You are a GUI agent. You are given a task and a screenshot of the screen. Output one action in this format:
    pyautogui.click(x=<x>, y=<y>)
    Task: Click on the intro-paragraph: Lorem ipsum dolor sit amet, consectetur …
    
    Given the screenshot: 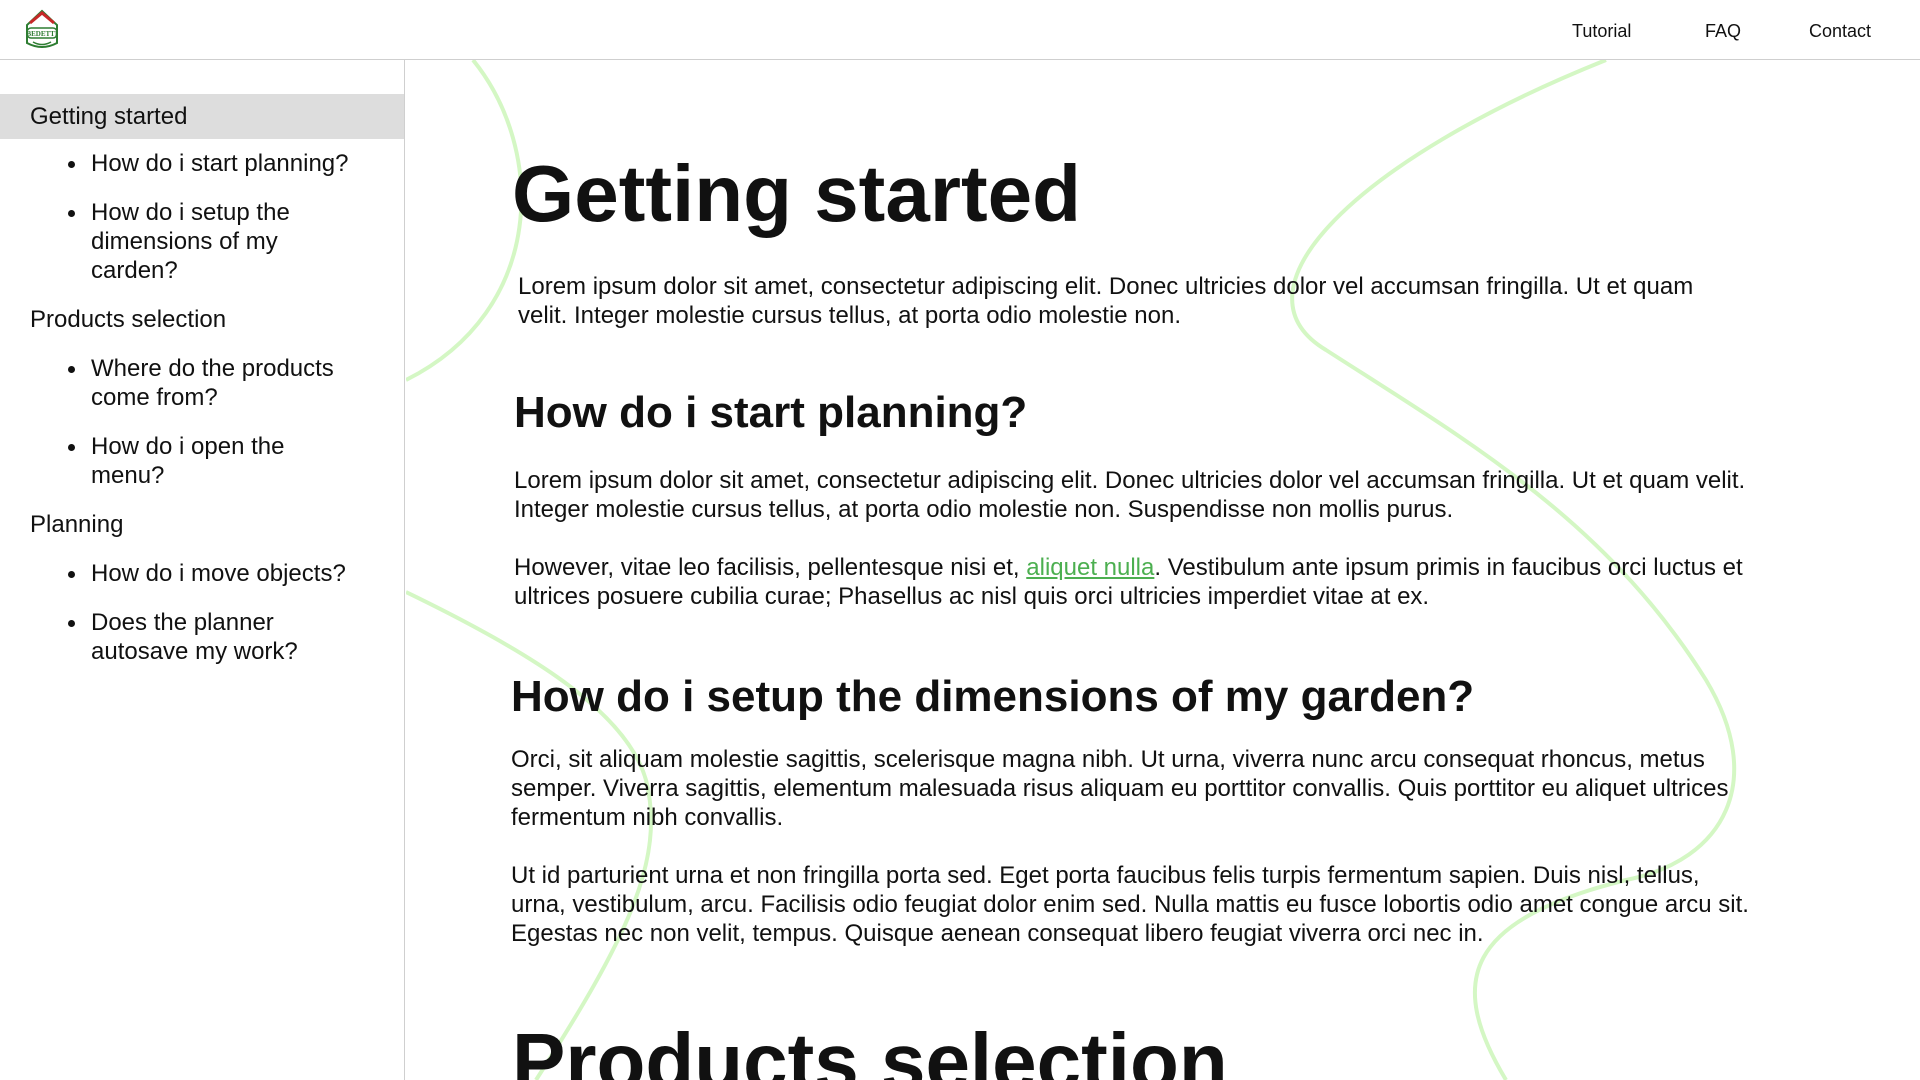 What is the action you would take?
    pyautogui.click(x=1106, y=301)
    